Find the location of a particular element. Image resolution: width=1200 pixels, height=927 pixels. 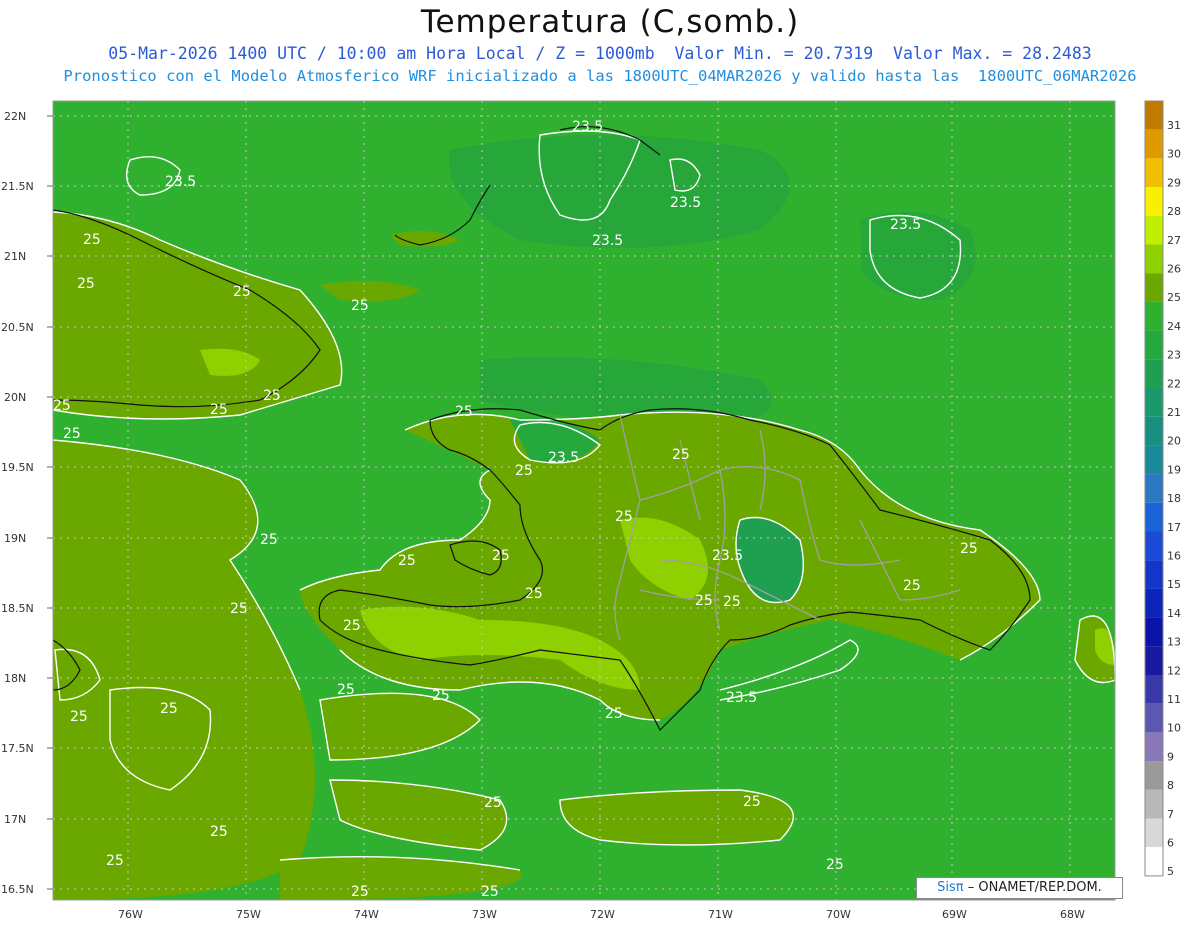

lat-label: 16.5N is located at coordinates (17, 889).